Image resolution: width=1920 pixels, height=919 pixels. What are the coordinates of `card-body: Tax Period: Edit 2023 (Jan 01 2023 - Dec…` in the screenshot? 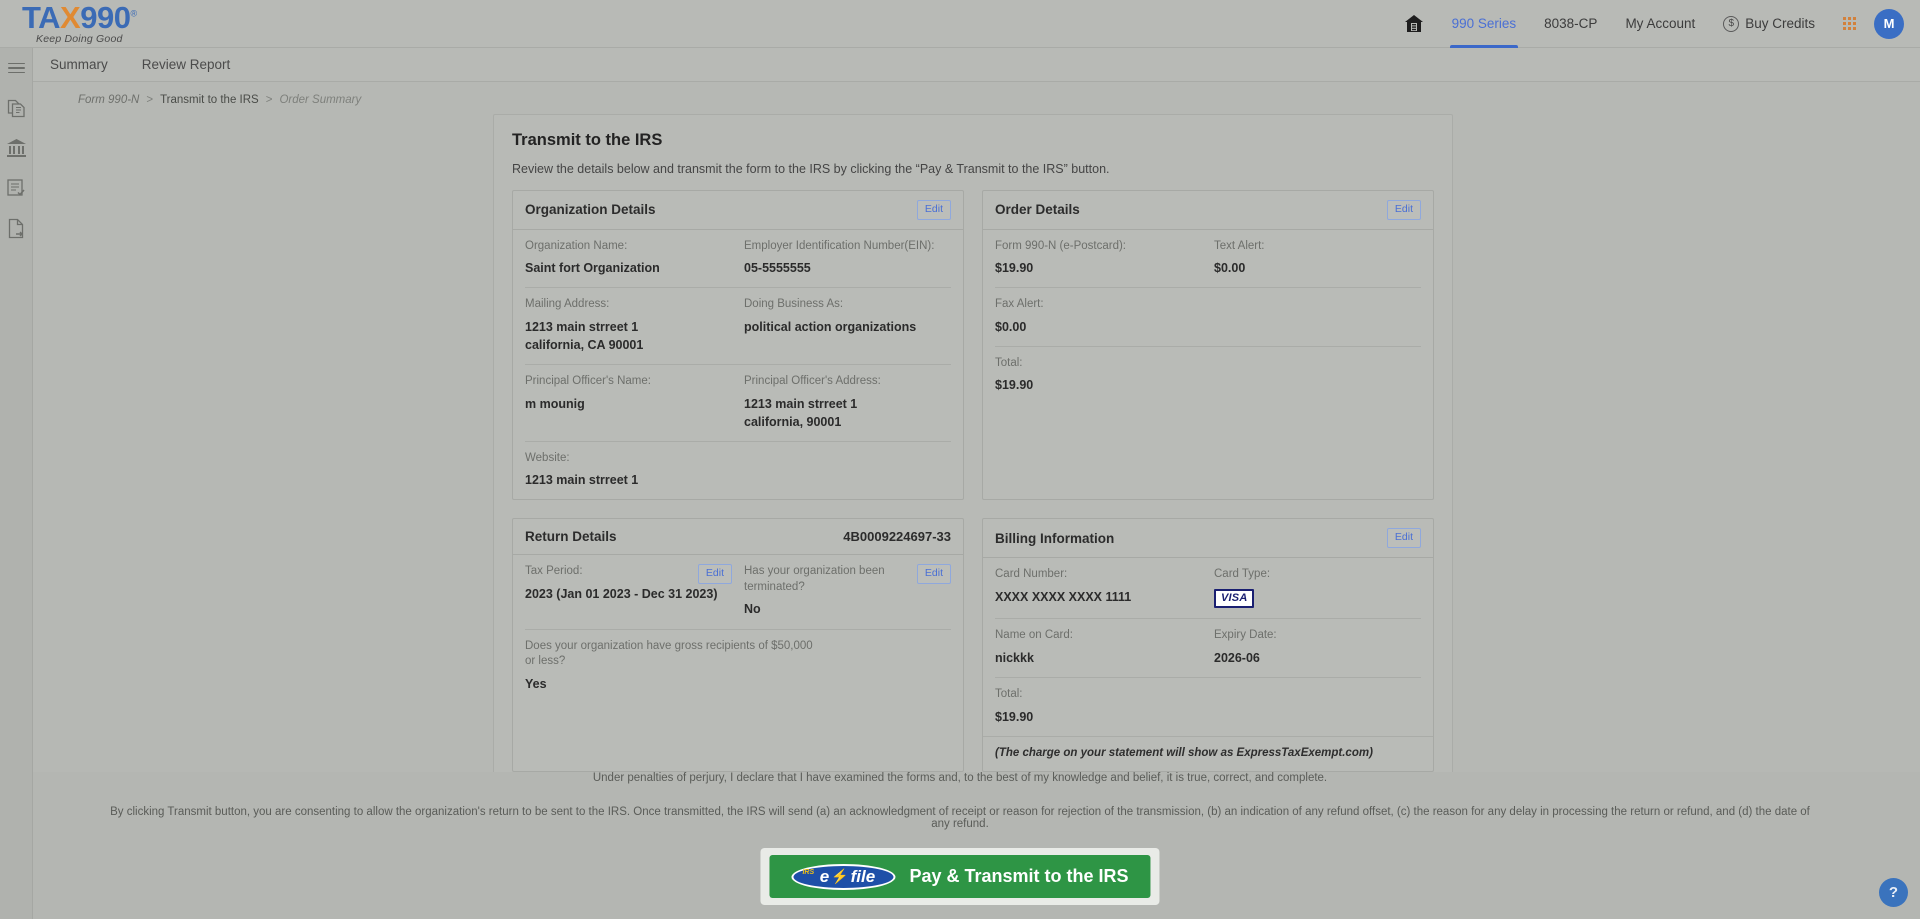 It's located at (738, 630).